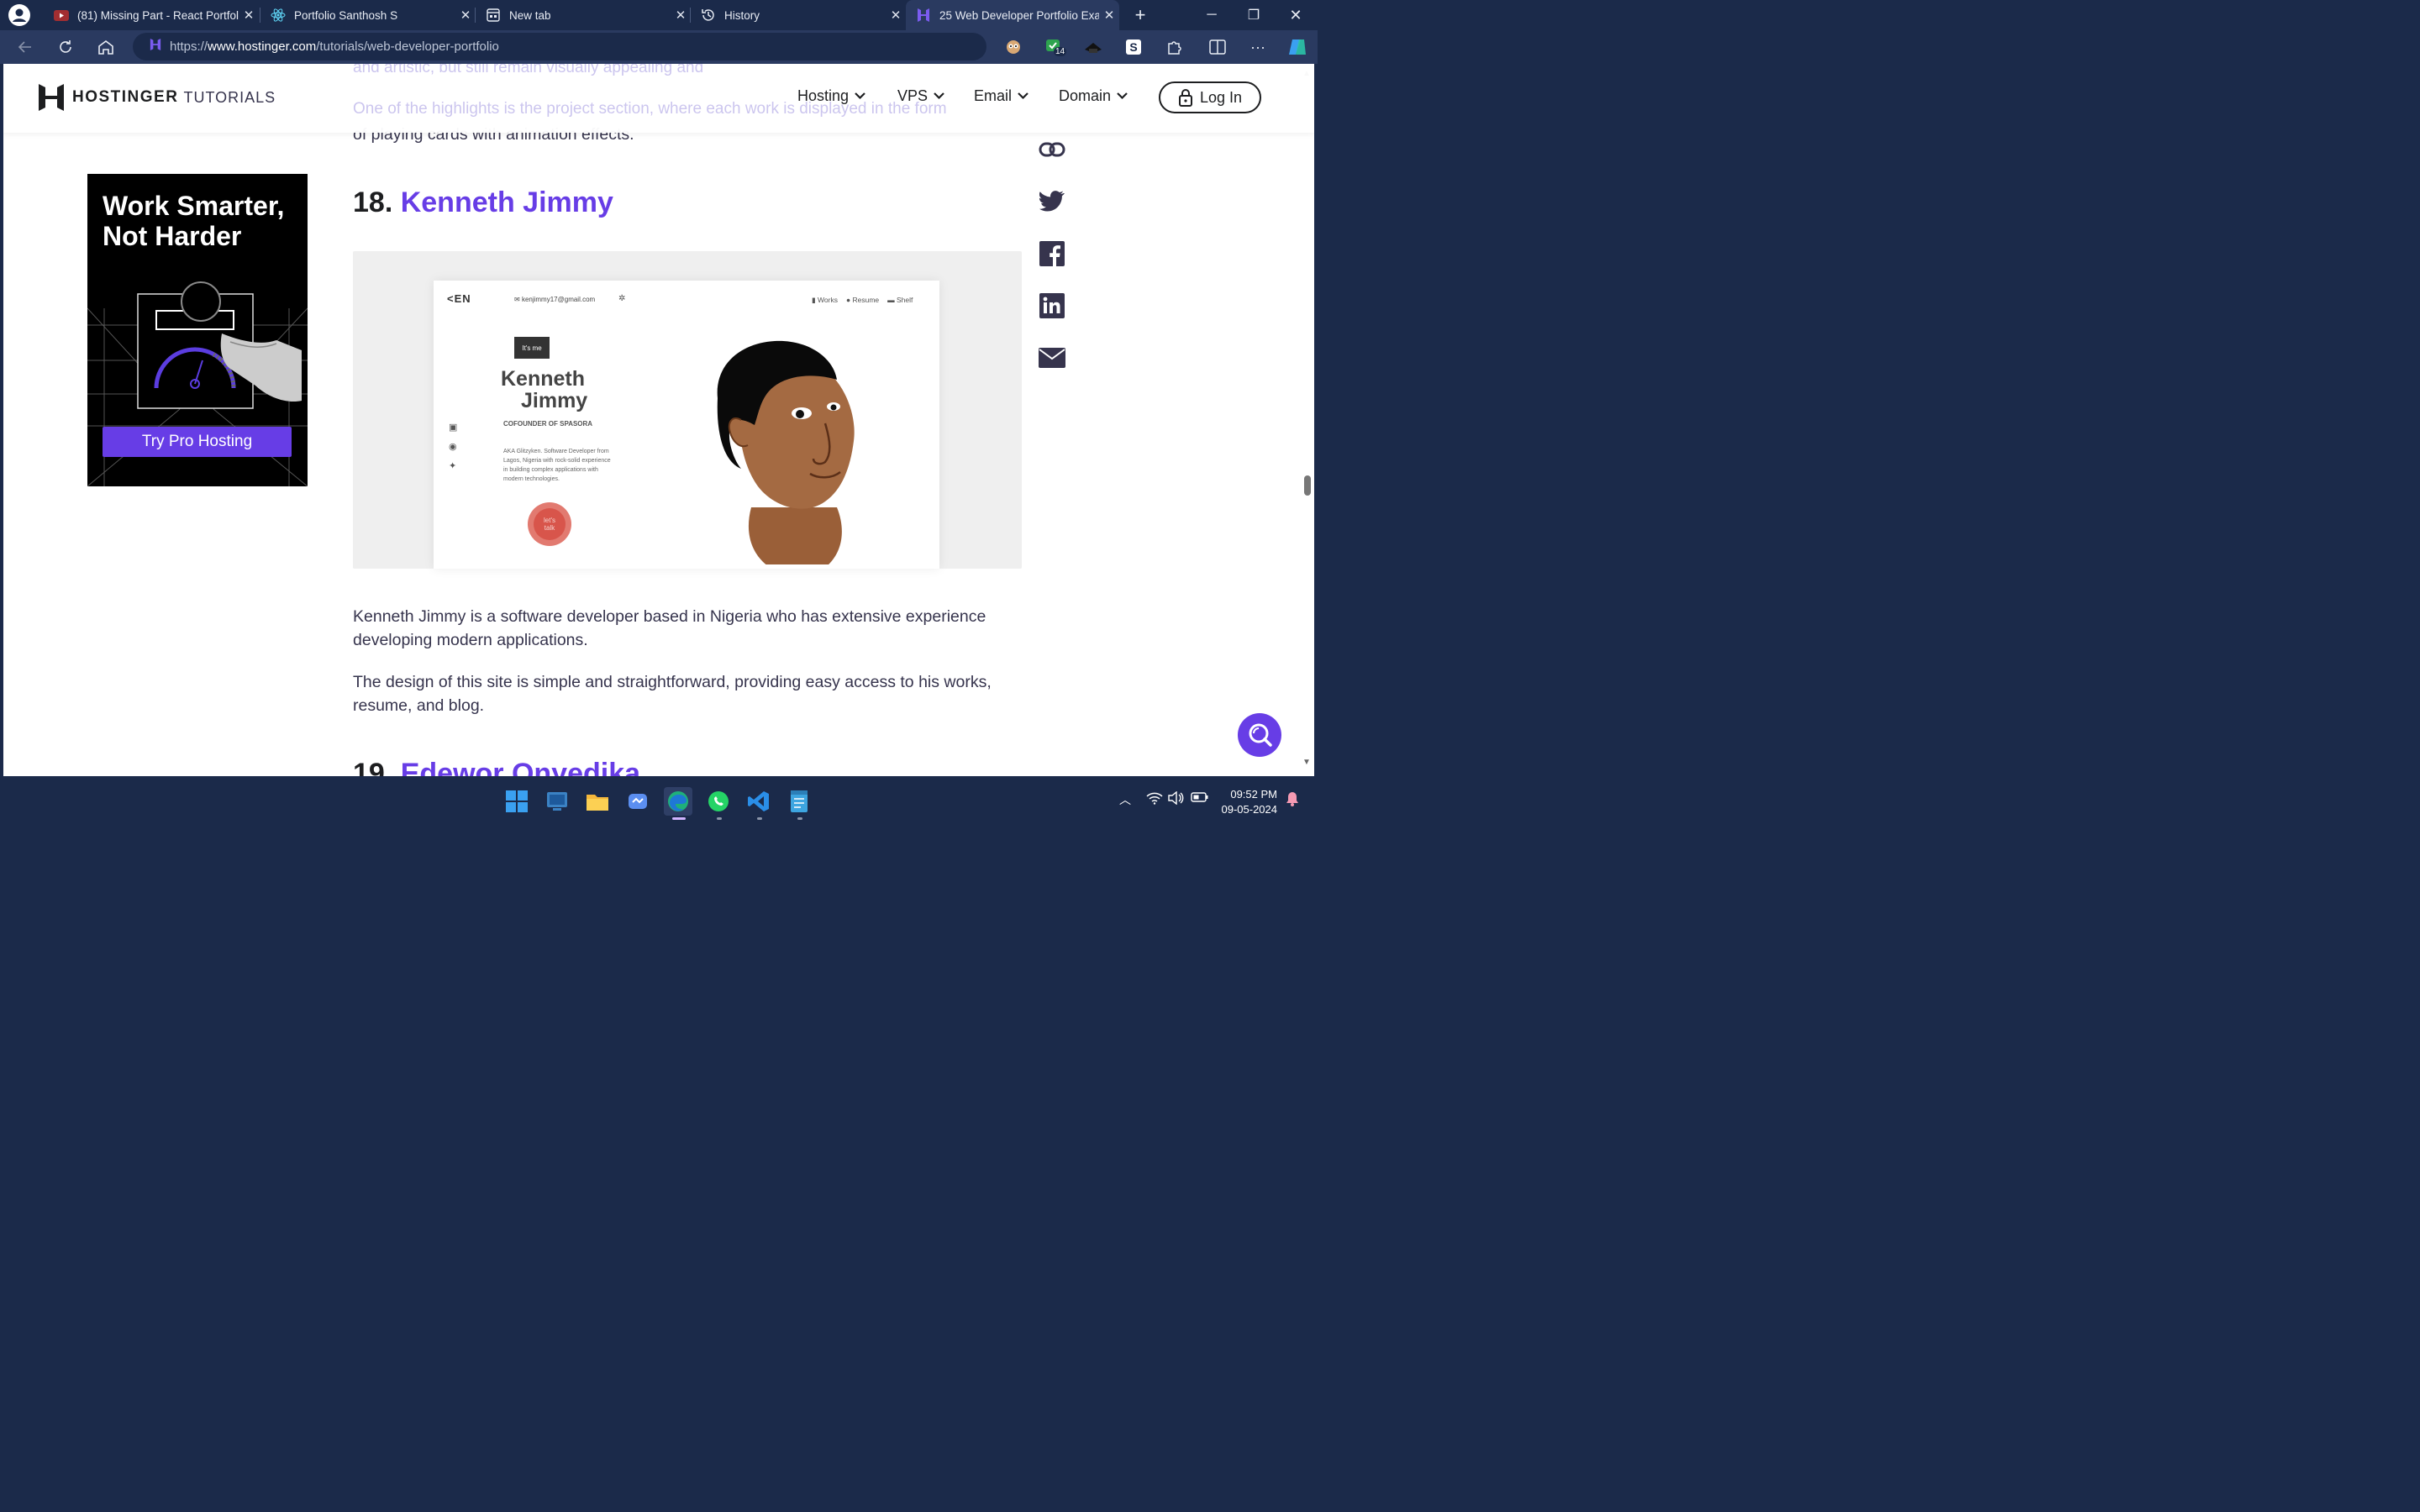 This screenshot has height=1512, width=2420. Describe the element at coordinates (20, 15) in the screenshot. I see `profile-button` at that location.